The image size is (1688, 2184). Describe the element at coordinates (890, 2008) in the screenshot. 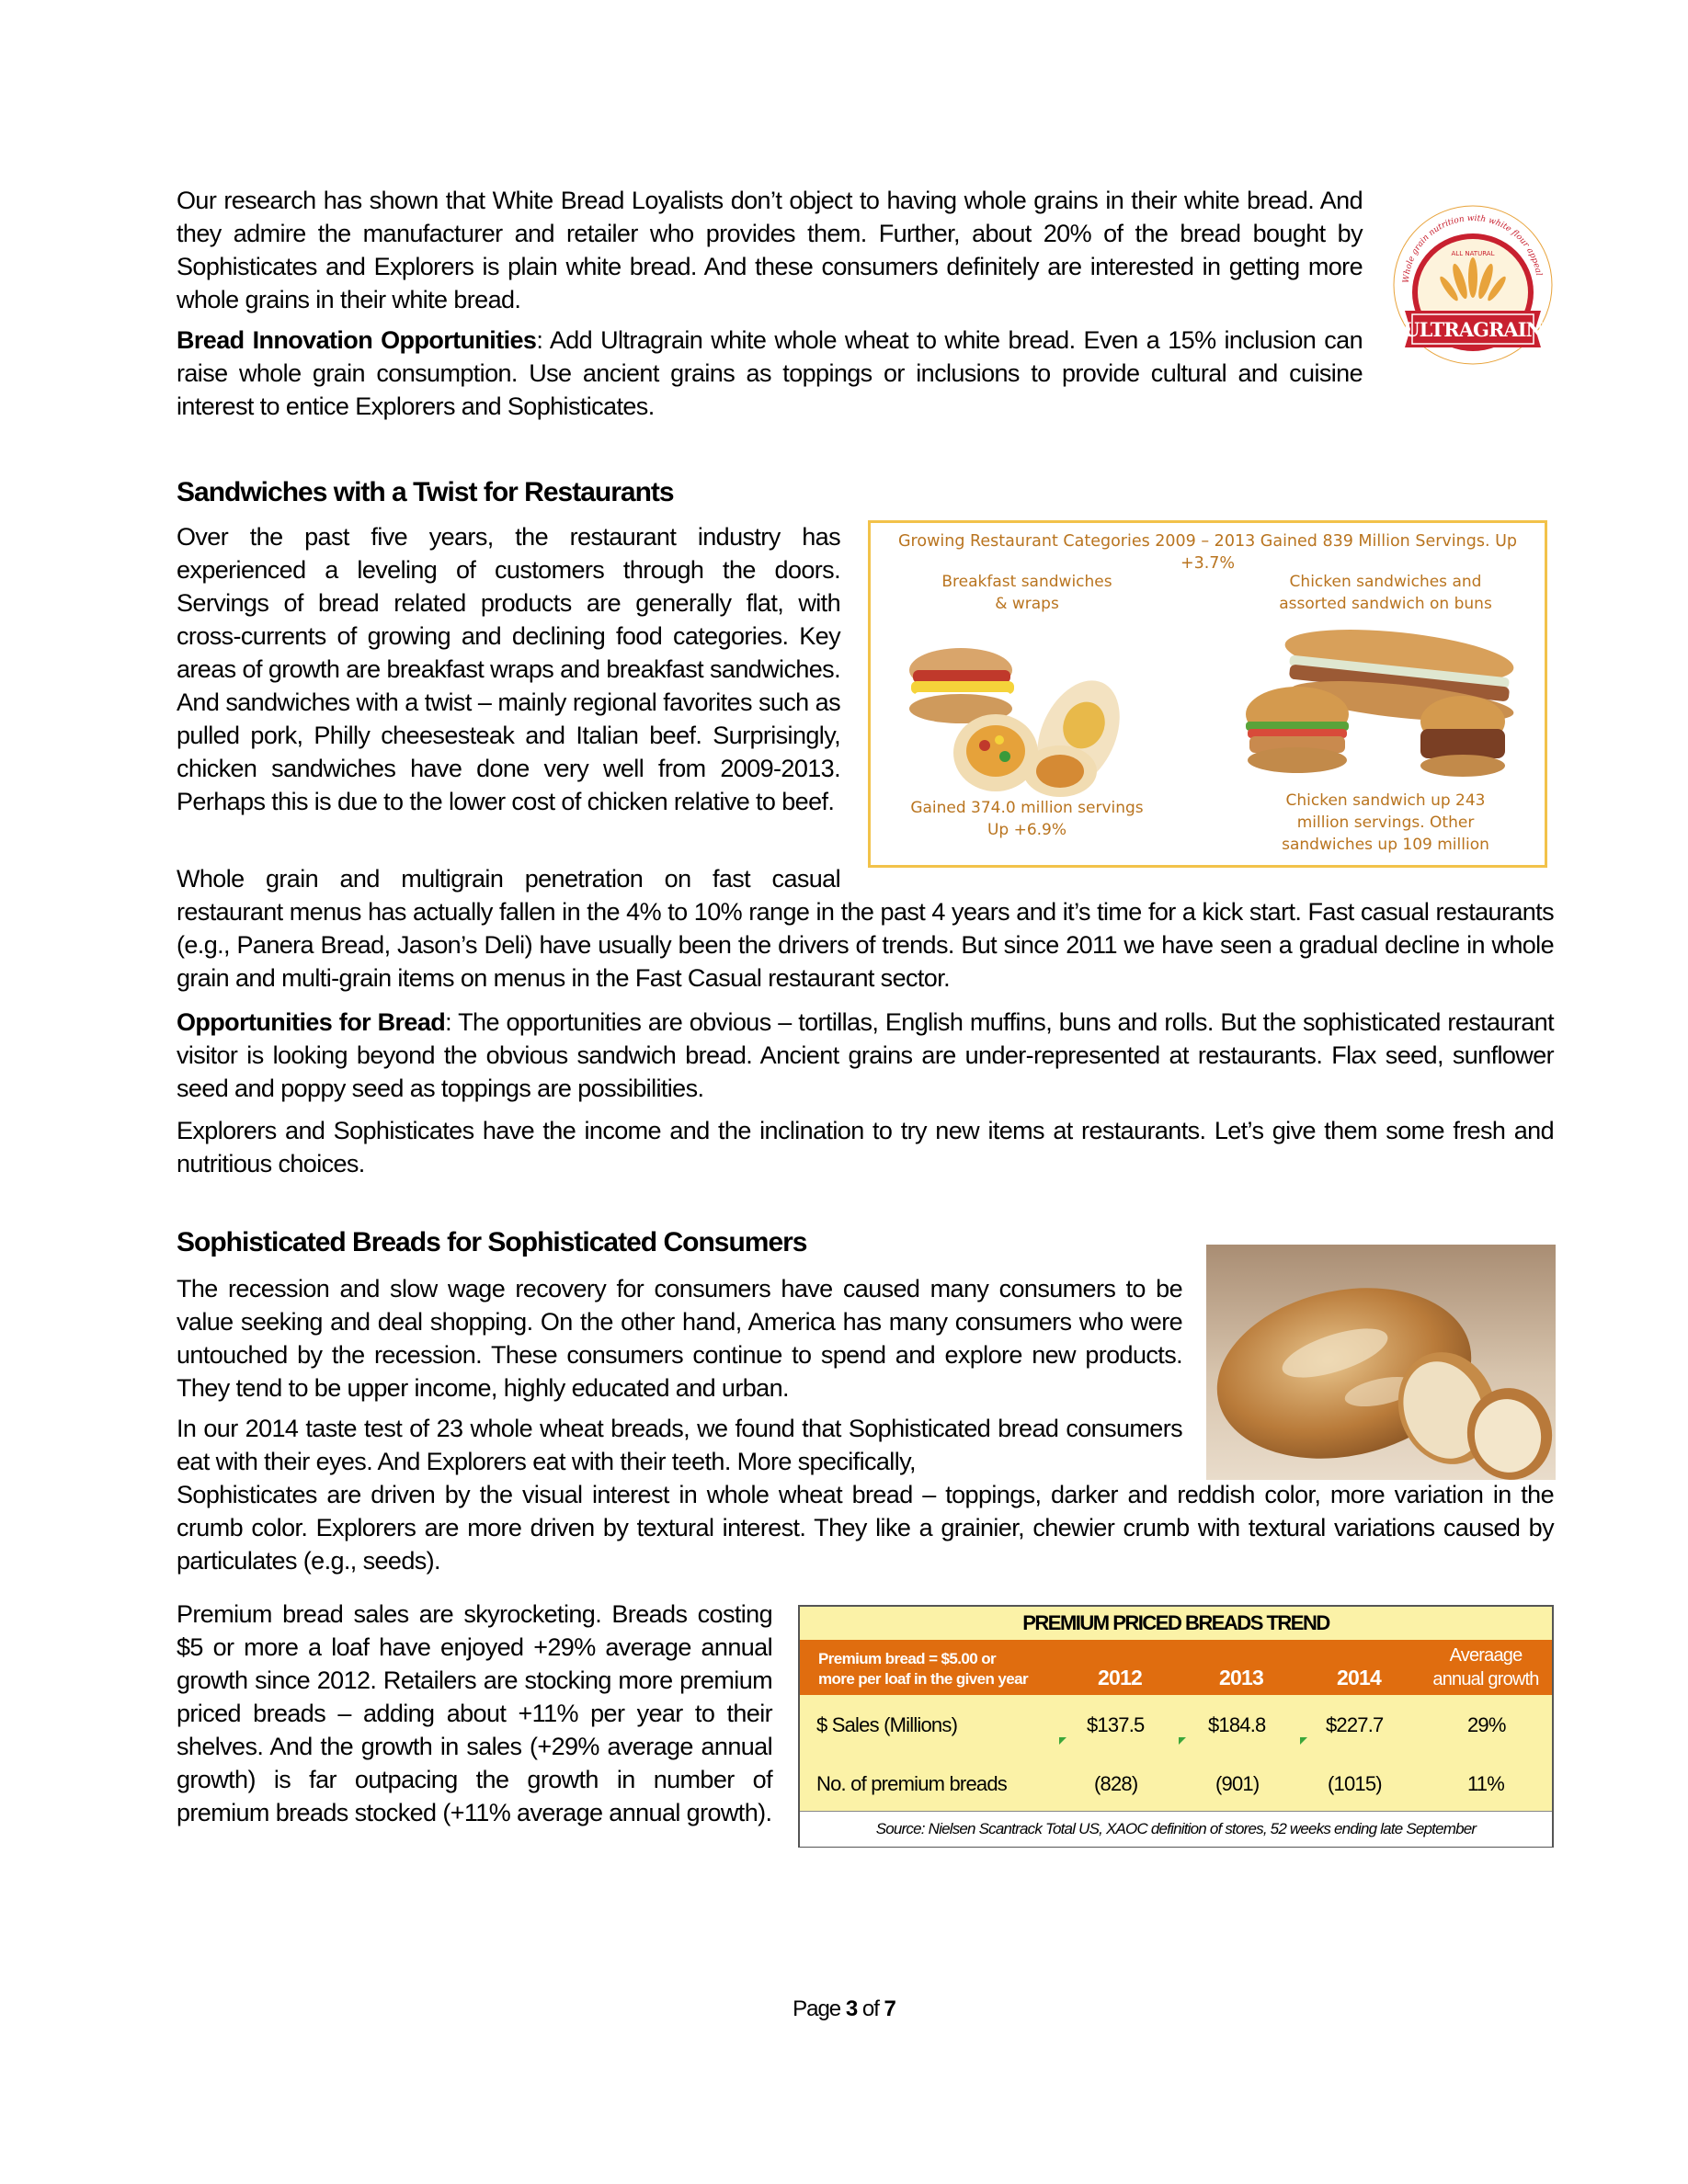

I see `page-total: 7` at that location.